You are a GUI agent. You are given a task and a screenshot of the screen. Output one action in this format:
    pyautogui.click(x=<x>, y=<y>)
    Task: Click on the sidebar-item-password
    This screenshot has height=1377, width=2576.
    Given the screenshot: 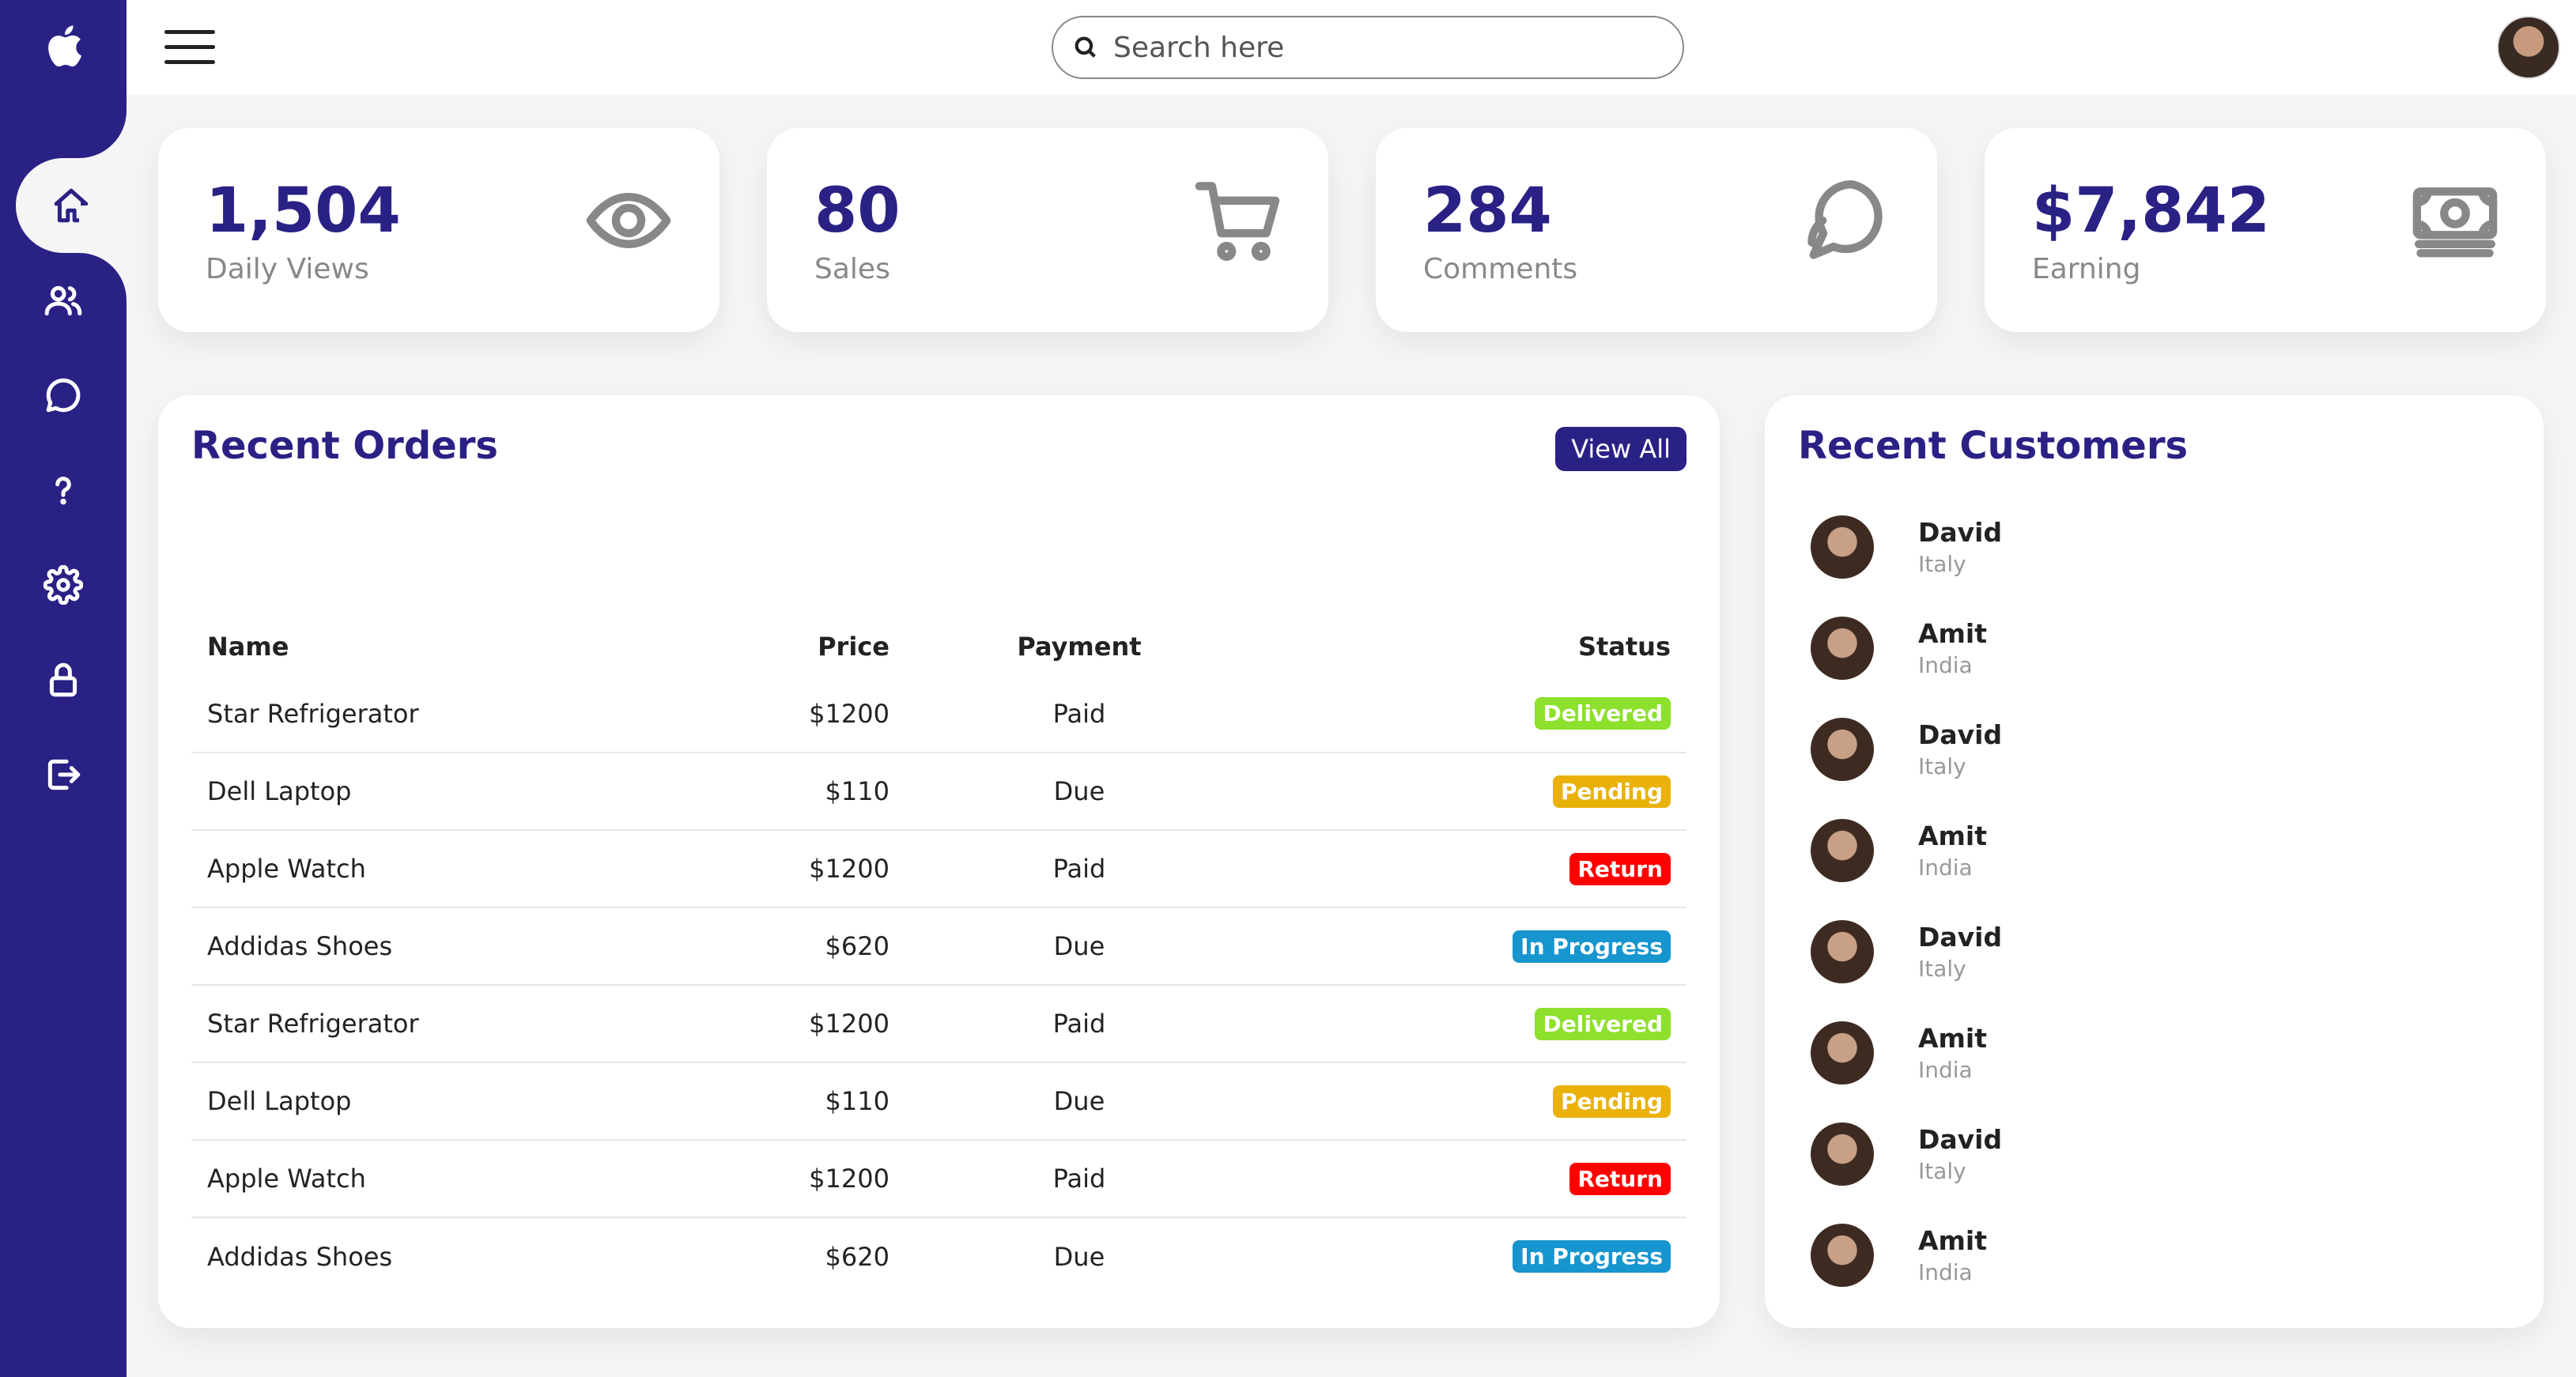 What is the action you would take?
    pyautogui.click(x=63, y=679)
    